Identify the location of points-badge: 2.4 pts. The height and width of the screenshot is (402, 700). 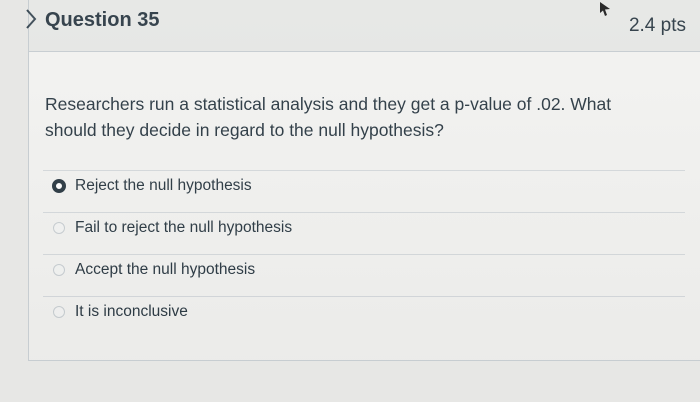
(657, 25).